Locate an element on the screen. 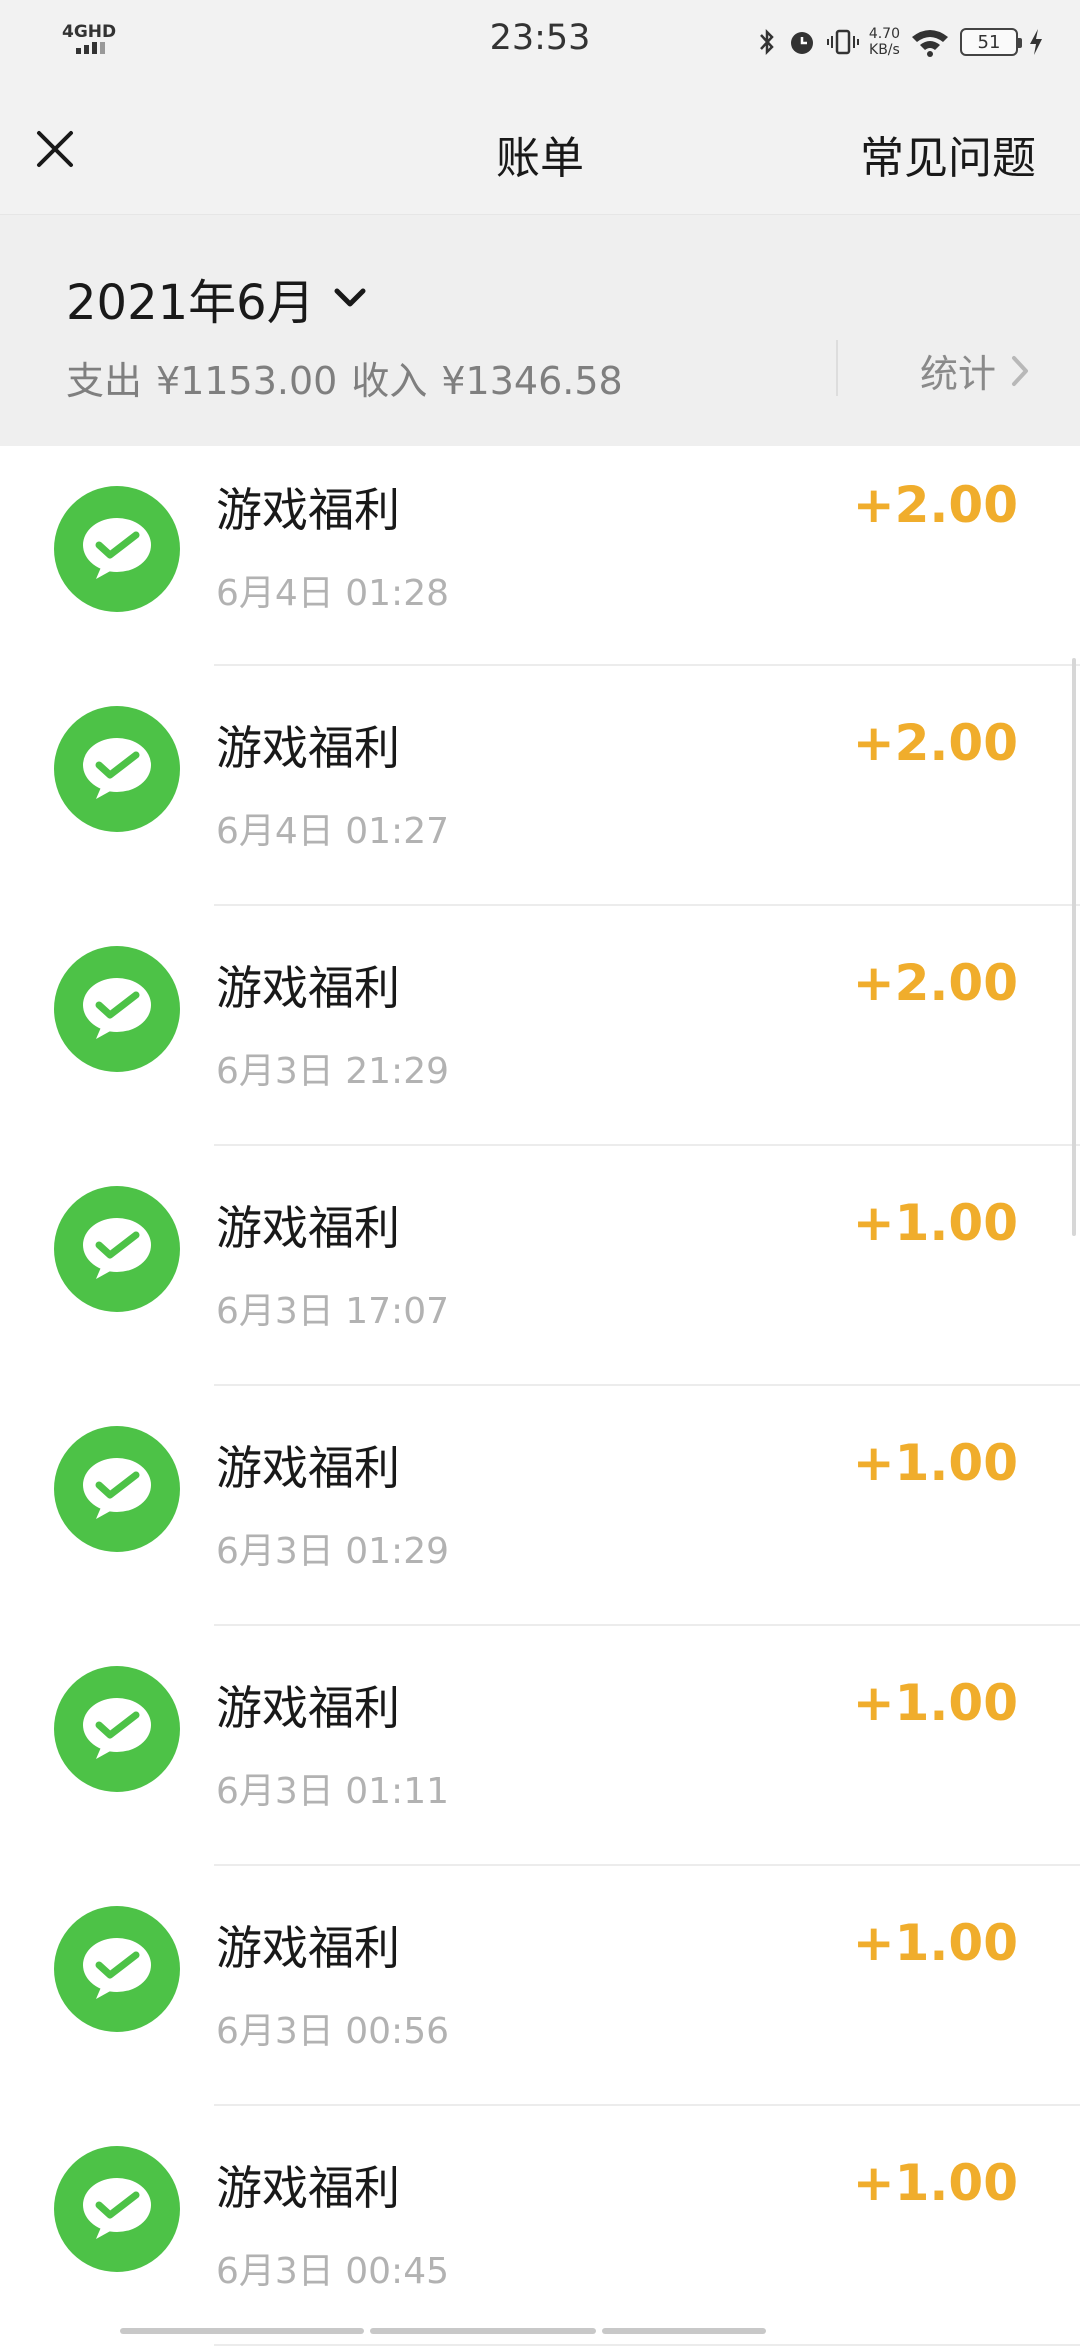  status-icons: 4.70 KB/s 51 is located at coordinates (900, 42).